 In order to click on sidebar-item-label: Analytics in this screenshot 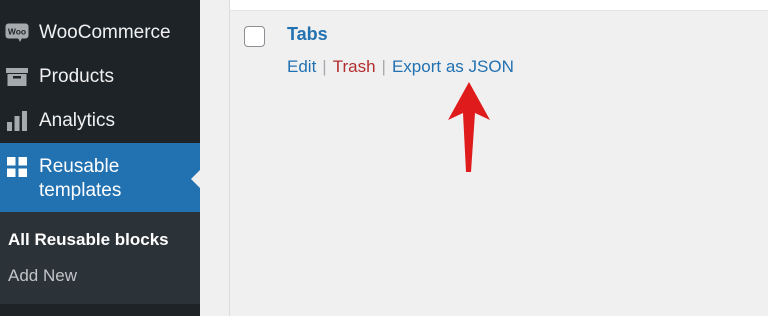, I will do `click(77, 120)`.